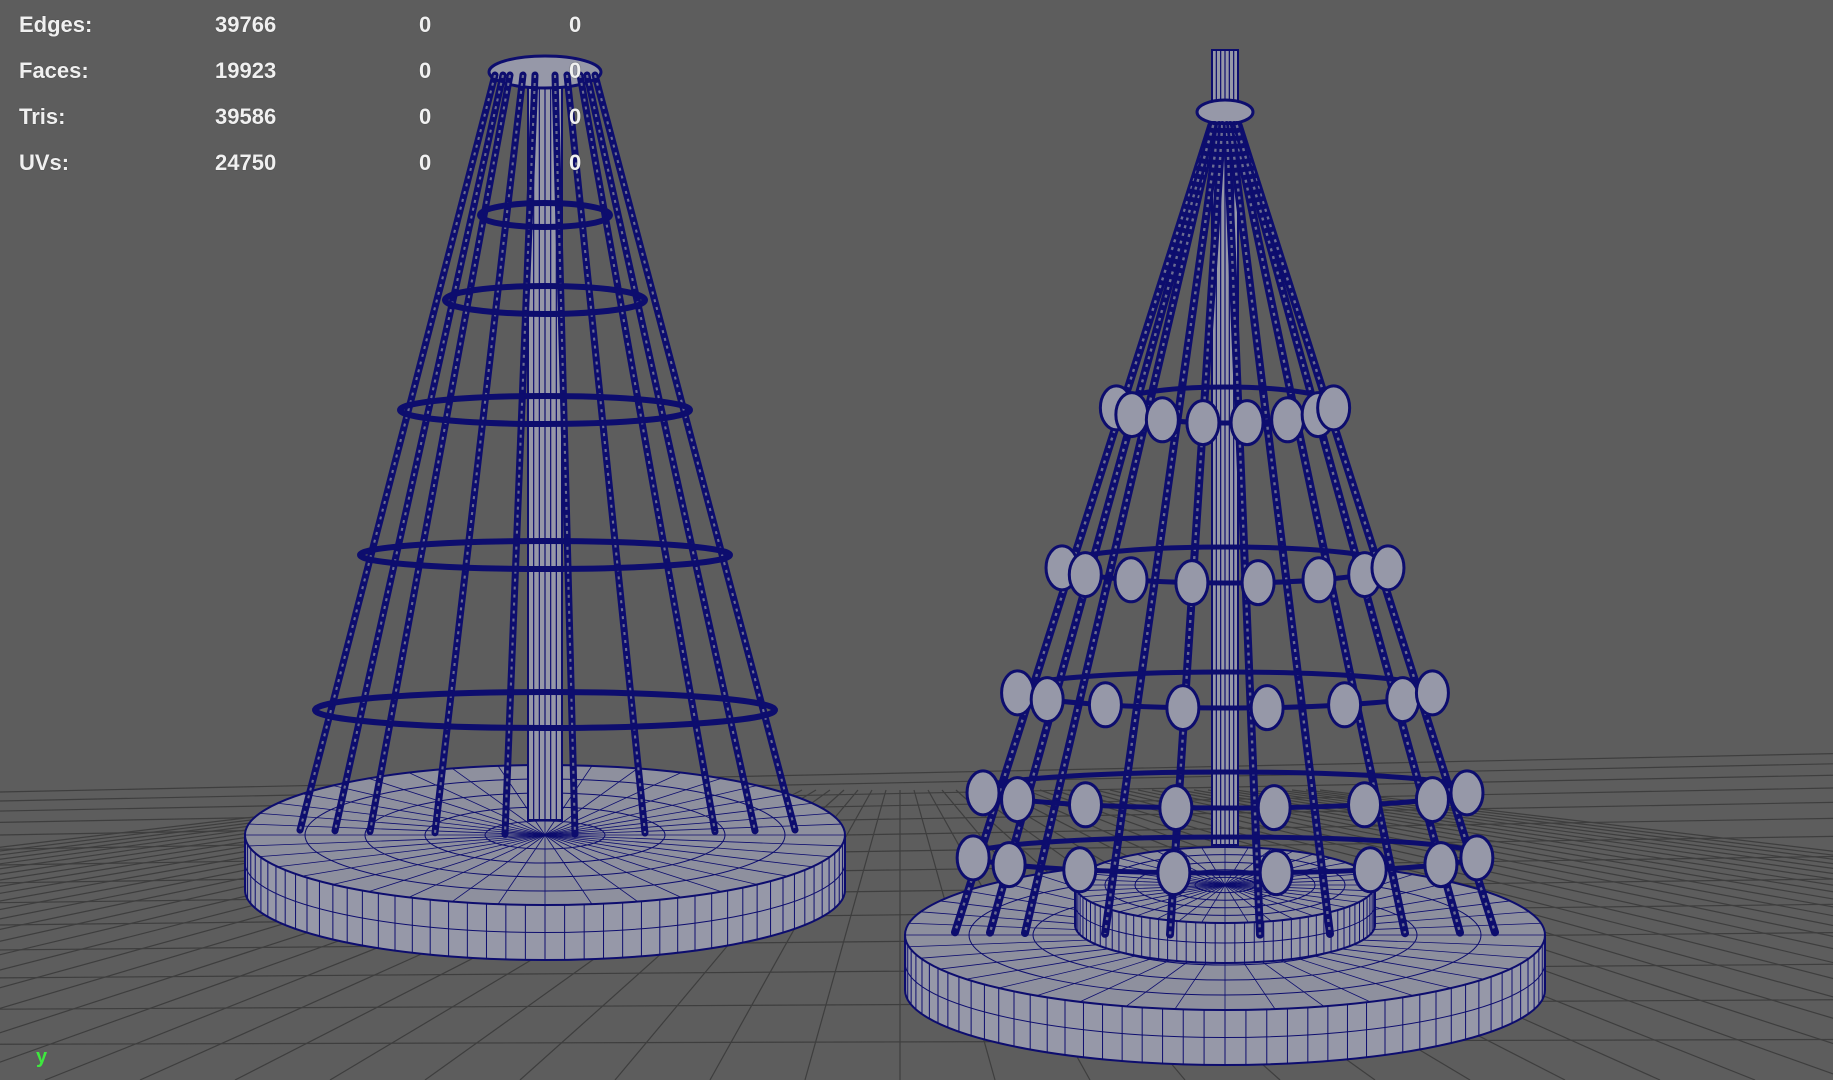 Image resolution: width=1833 pixels, height=1080 pixels. What do you see at coordinates (246, 116) in the screenshot?
I see `hud-total: 39586` at bounding box center [246, 116].